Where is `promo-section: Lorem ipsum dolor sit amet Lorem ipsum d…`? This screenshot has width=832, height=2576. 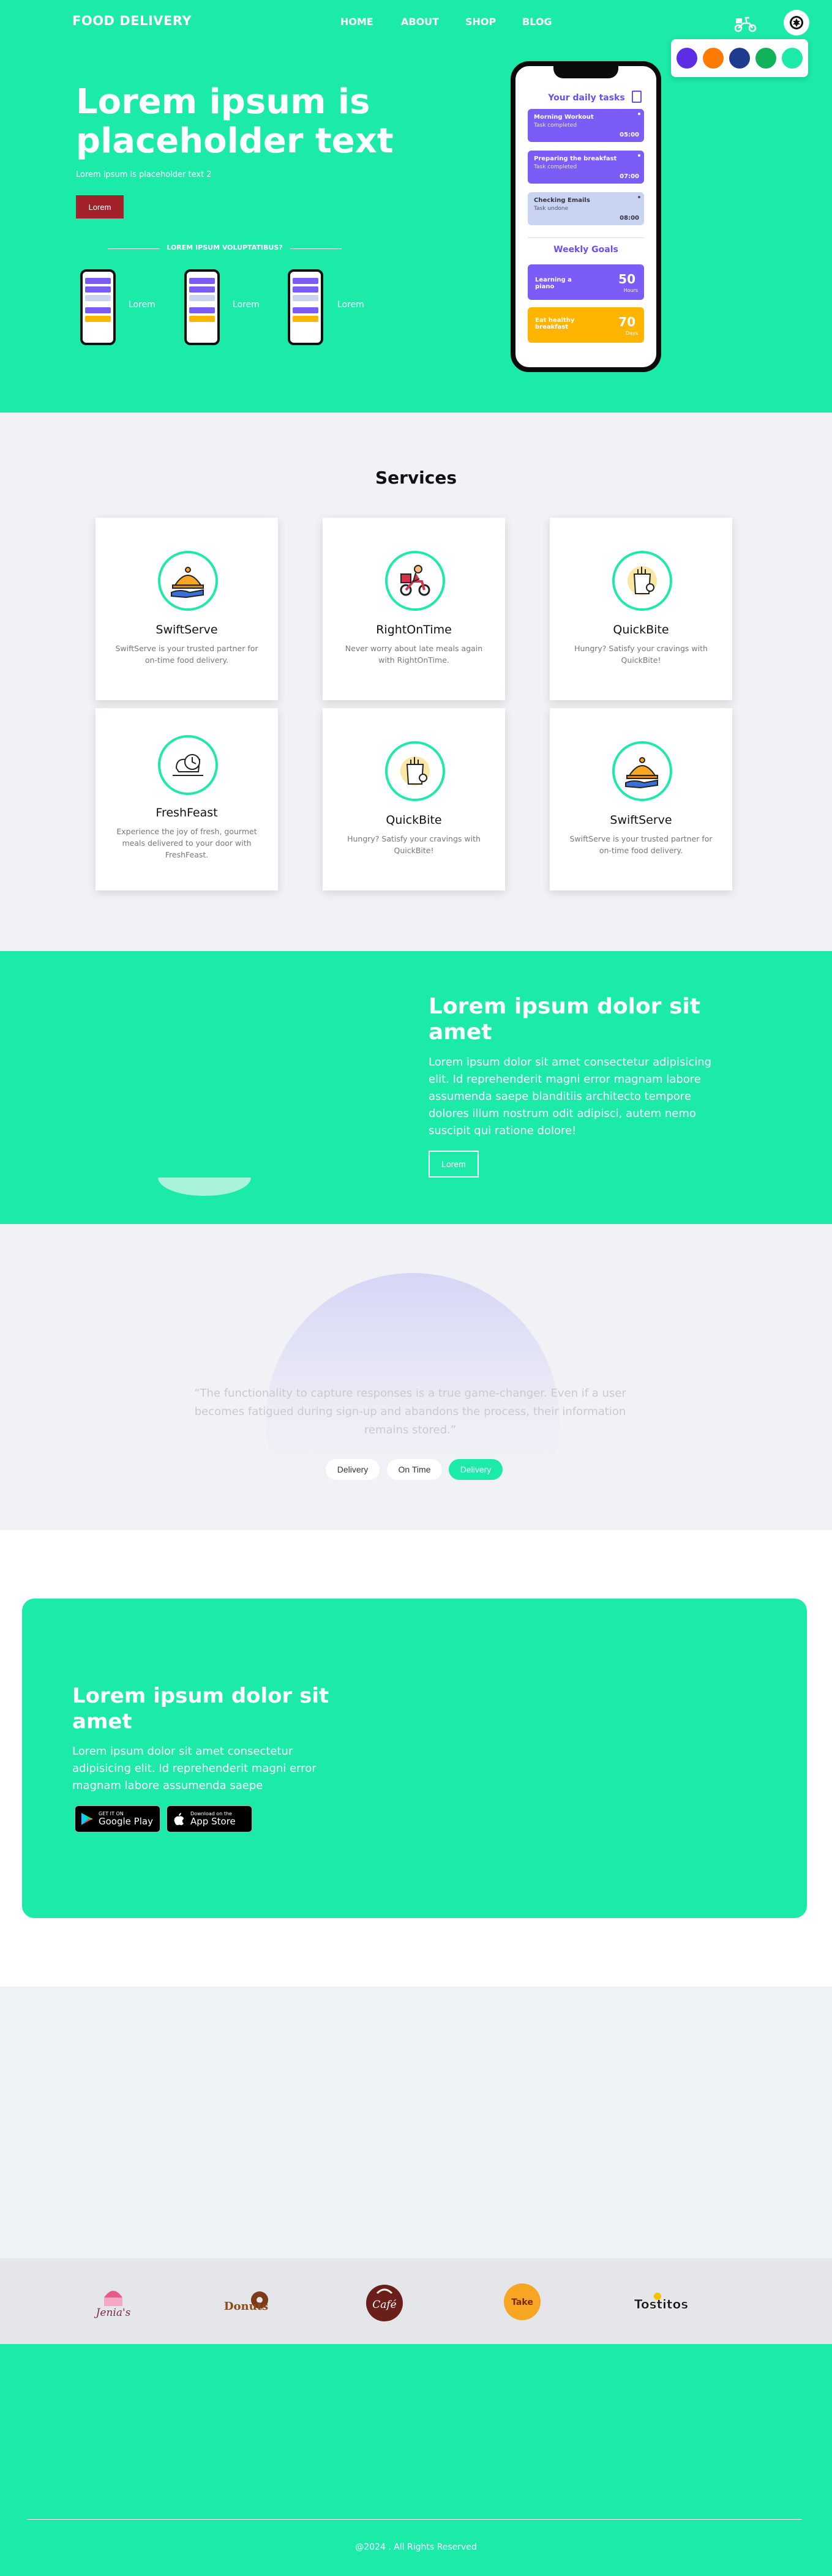
promo-section: Lorem ipsum dolor sit amet Lorem ipsum d… is located at coordinates (416, 1087).